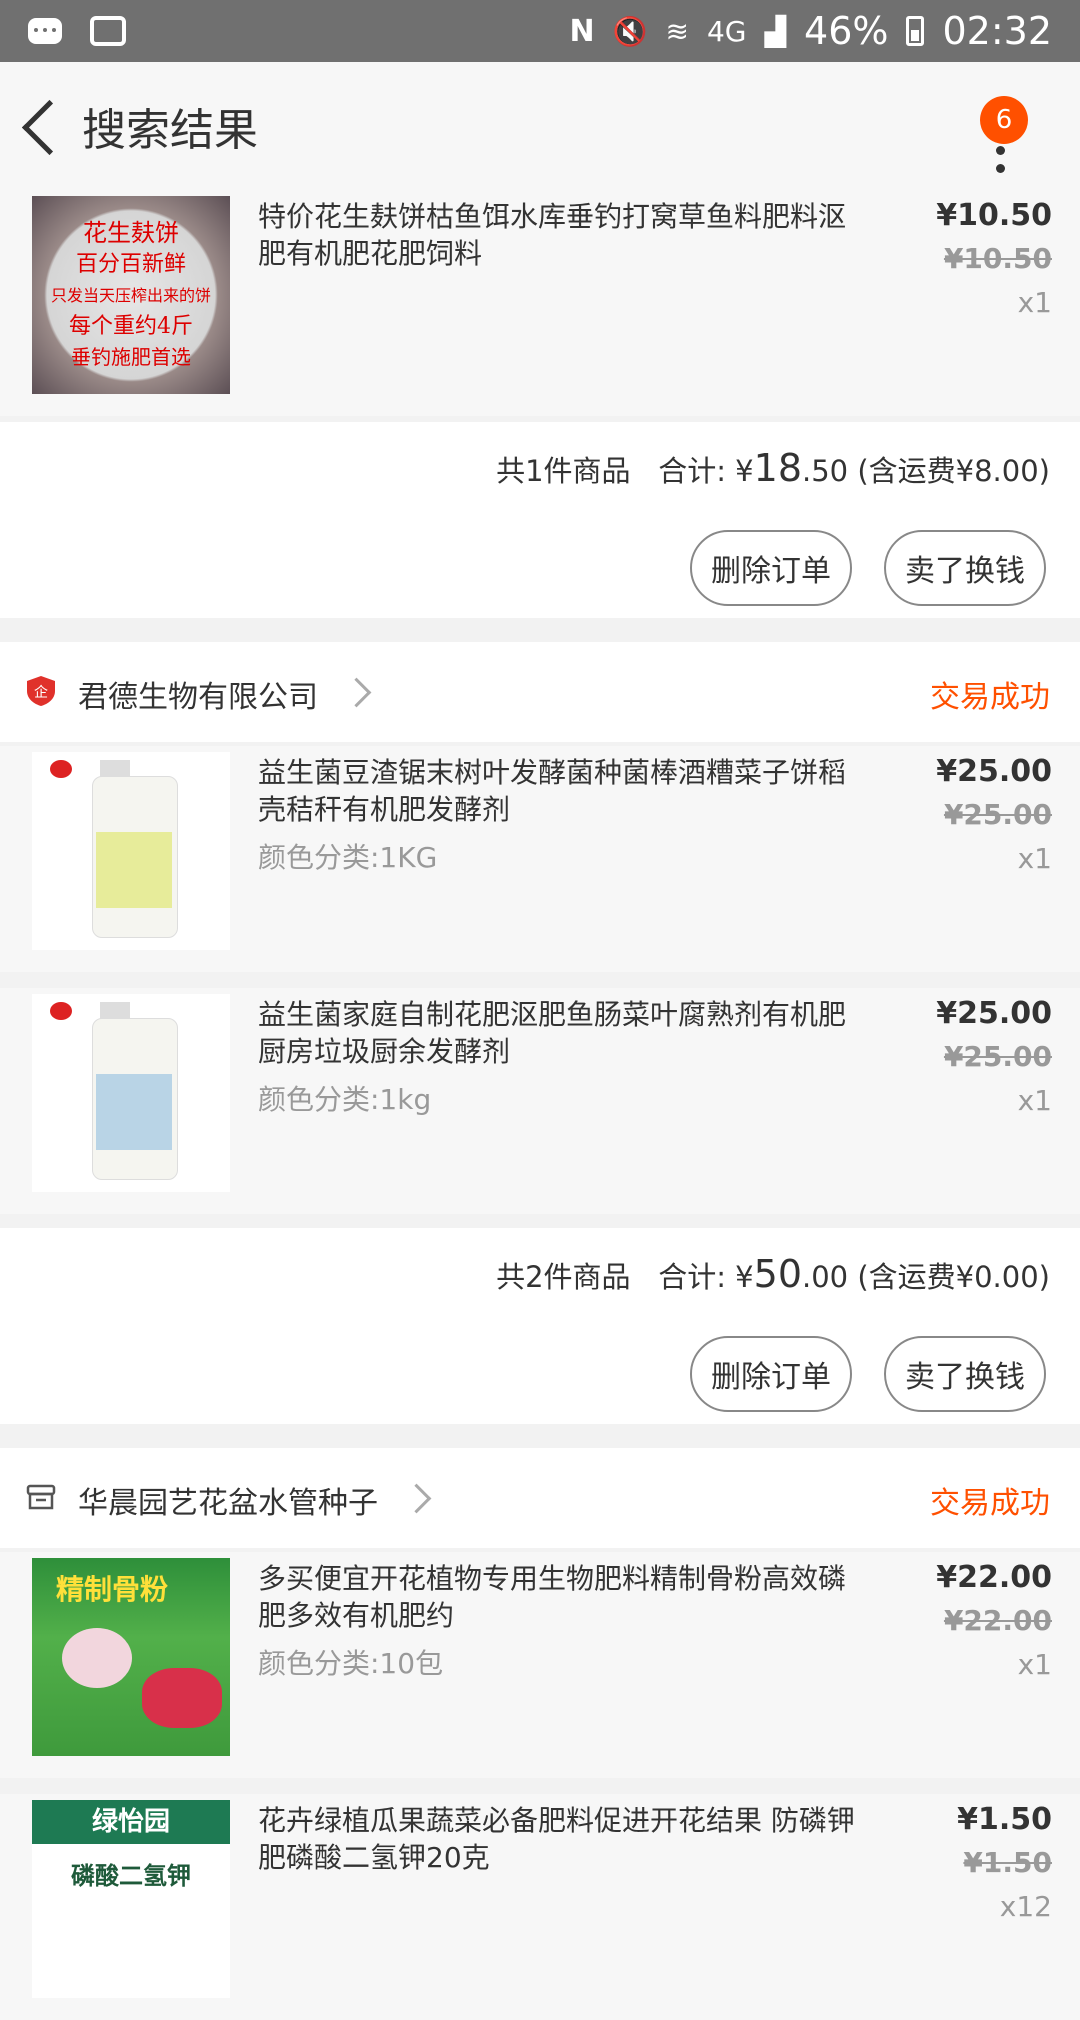 The height and width of the screenshot is (2020, 1080). I want to click on order-footer: 共1件商品 合计: ¥18.50 (含运费¥8.00) 删除订单 卖了换钱, so click(540, 520).